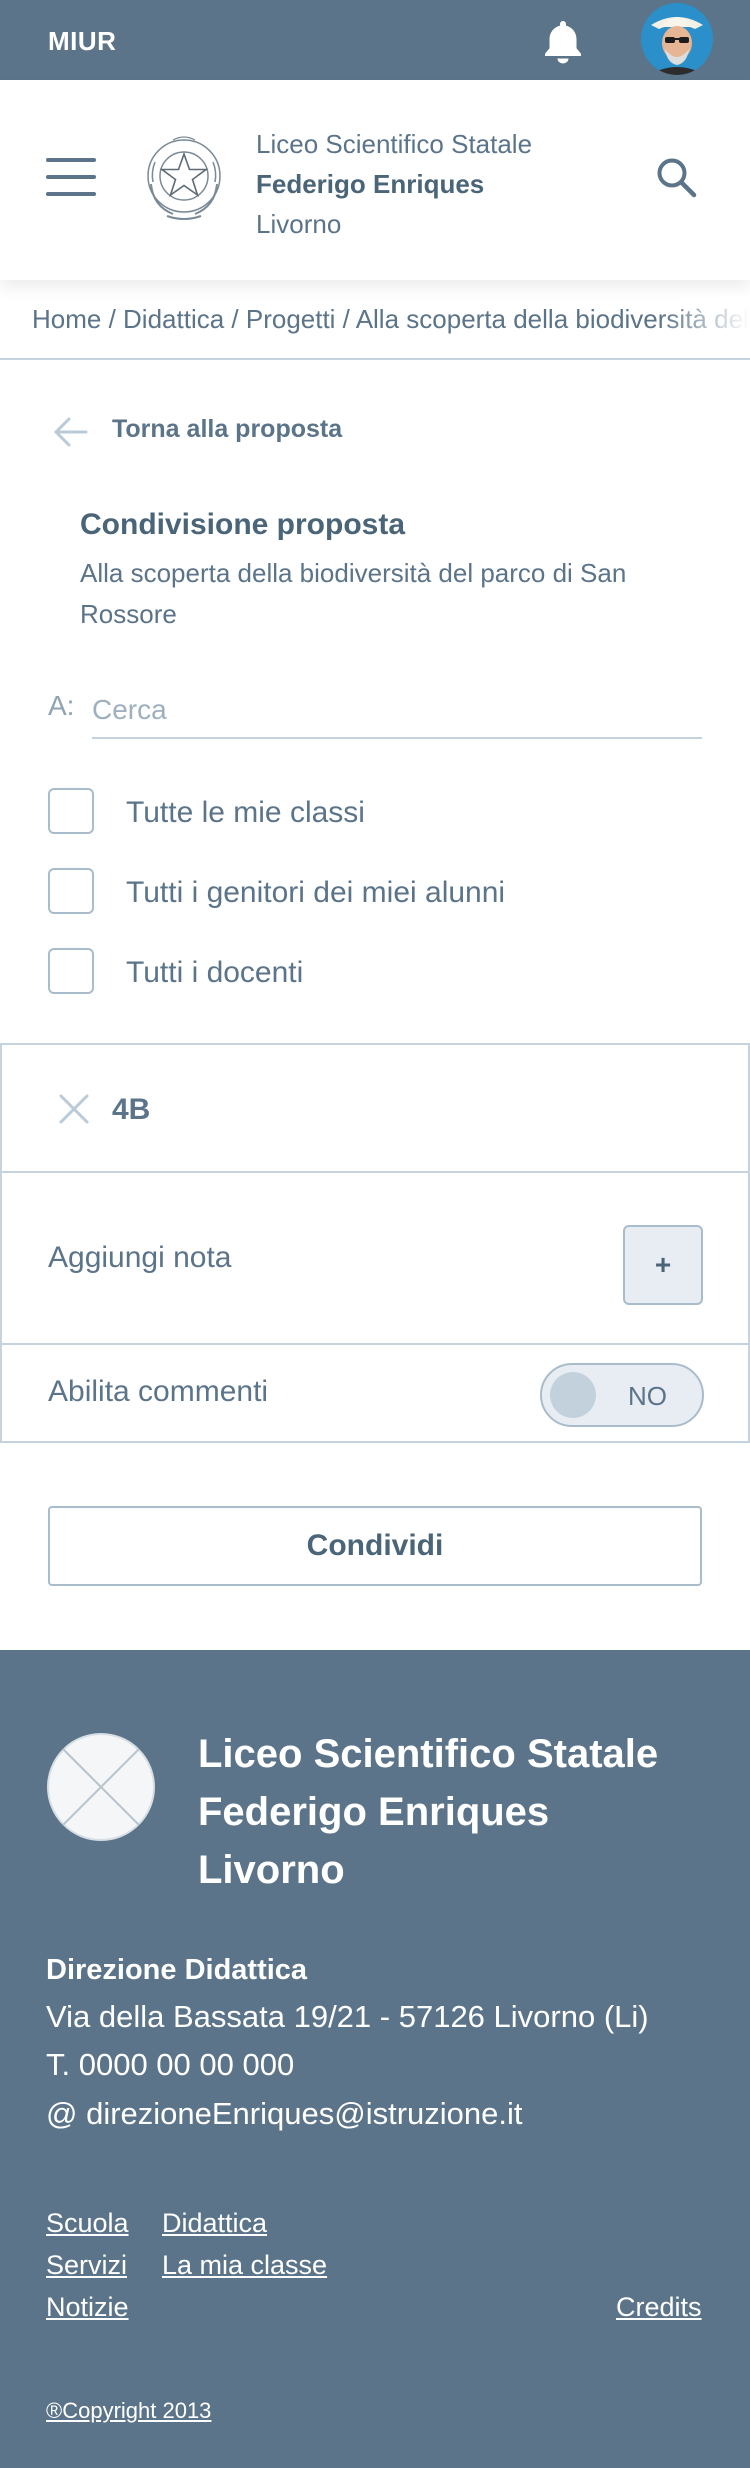 Image resolution: width=750 pixels, height=2468 pixels. Describe the element at coordinates (428, 1754) in the screenshot. I see `footer-school-type: Liceo Scientifico Statale` at that location.